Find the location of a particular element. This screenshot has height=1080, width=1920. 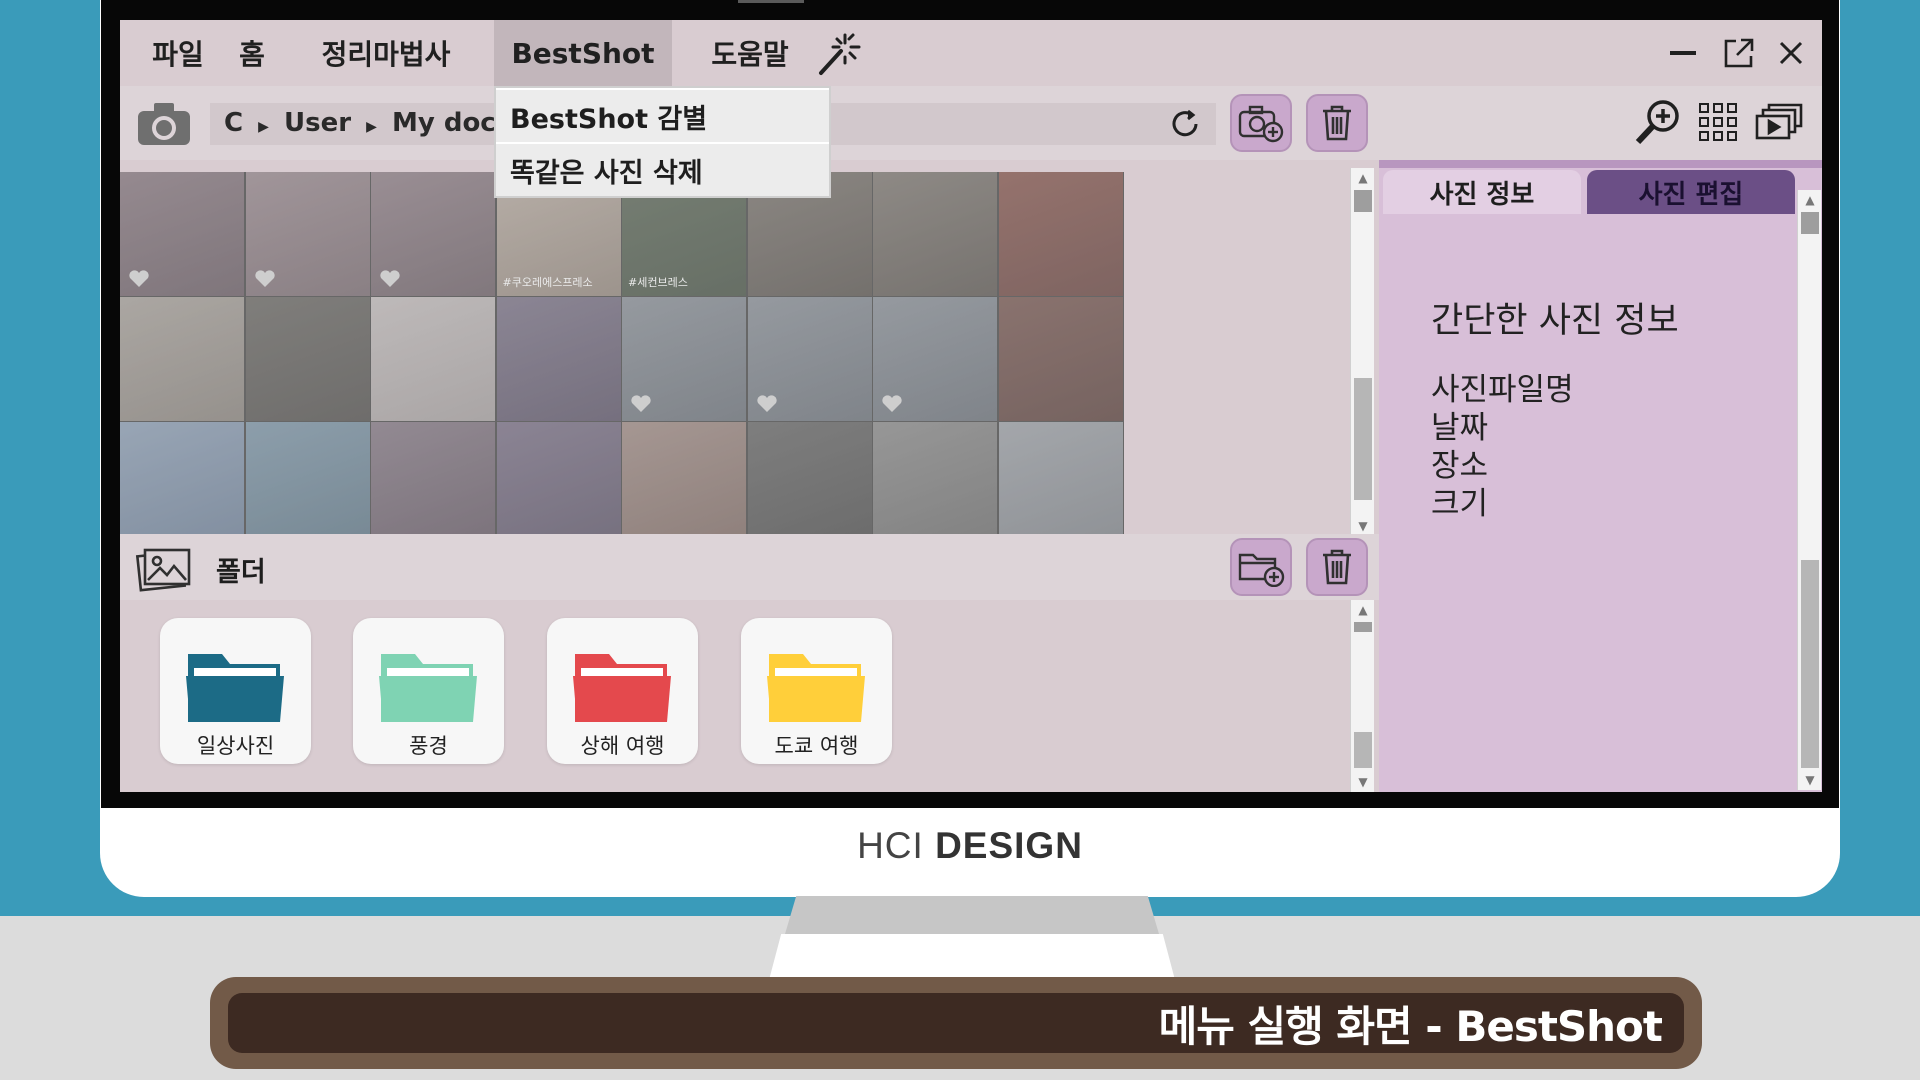

menu-bar: 파일 홈 정리마법사 BestShot 도움말 is located at coordinates (971, 53).